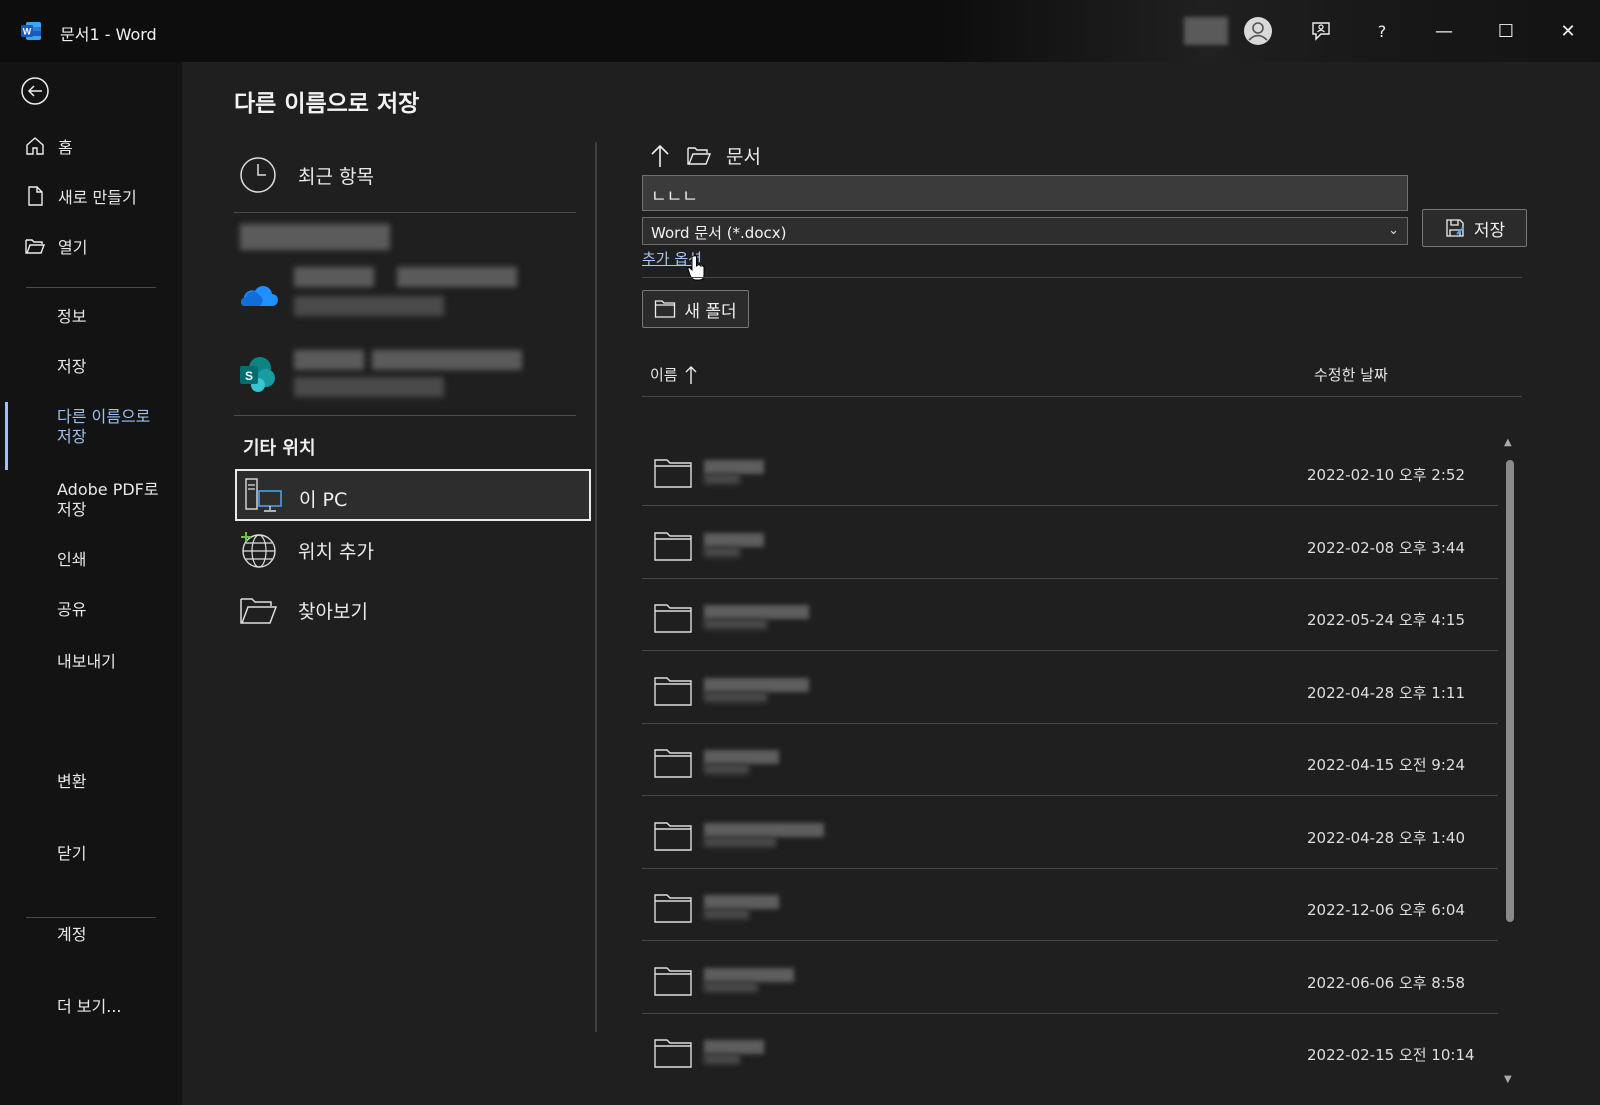  What do you see at coordinates (1386, 982) in the screenshot?
I see `file-date: 2022-06-06 오후 8:58` at bounding box center [1386, 982].